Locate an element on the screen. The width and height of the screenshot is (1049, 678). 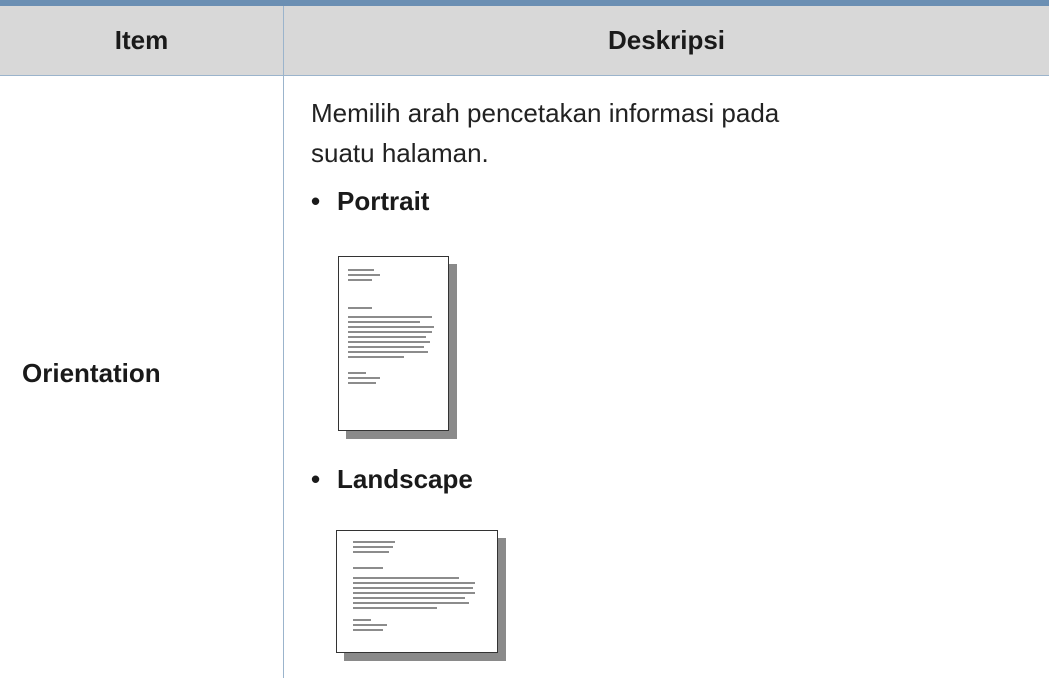
description-column-header: Deskripsi is located at coordinates (666, 40).